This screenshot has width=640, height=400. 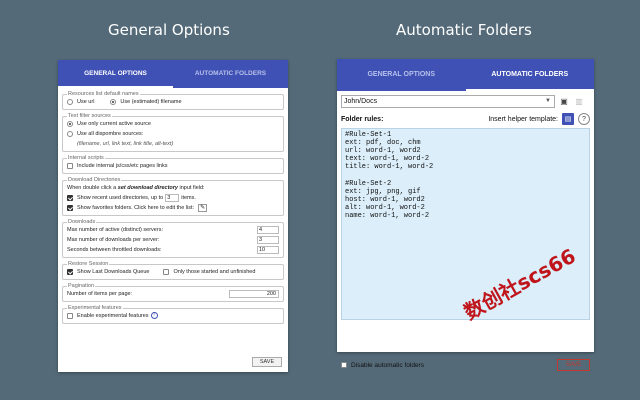 I want to click on throttle-label: Seconds between throttled downloads:, so click(x=114, y=249).